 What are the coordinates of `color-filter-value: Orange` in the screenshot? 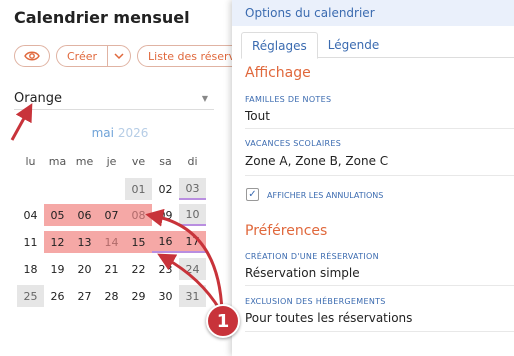 It's located at (38, 98).